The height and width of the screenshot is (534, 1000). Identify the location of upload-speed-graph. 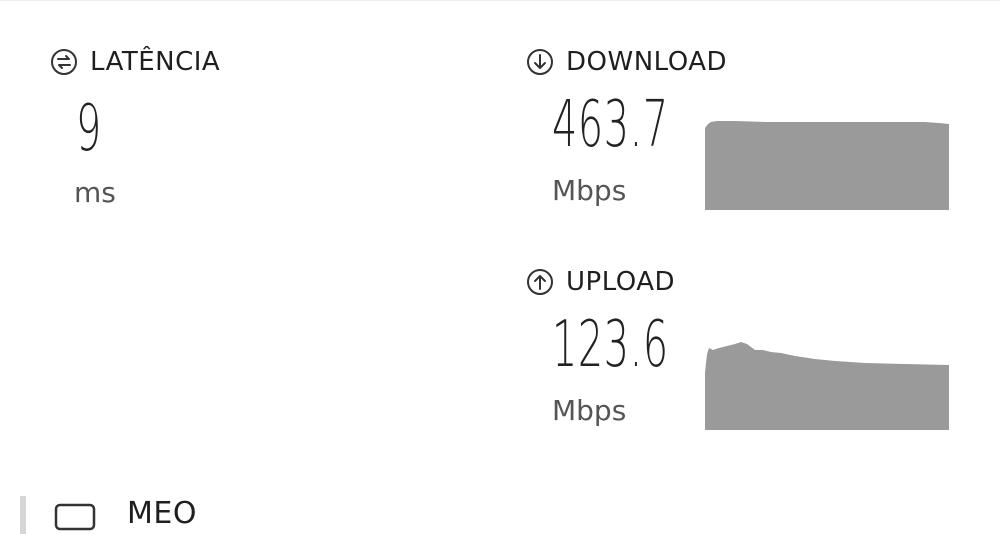
(827, 381).